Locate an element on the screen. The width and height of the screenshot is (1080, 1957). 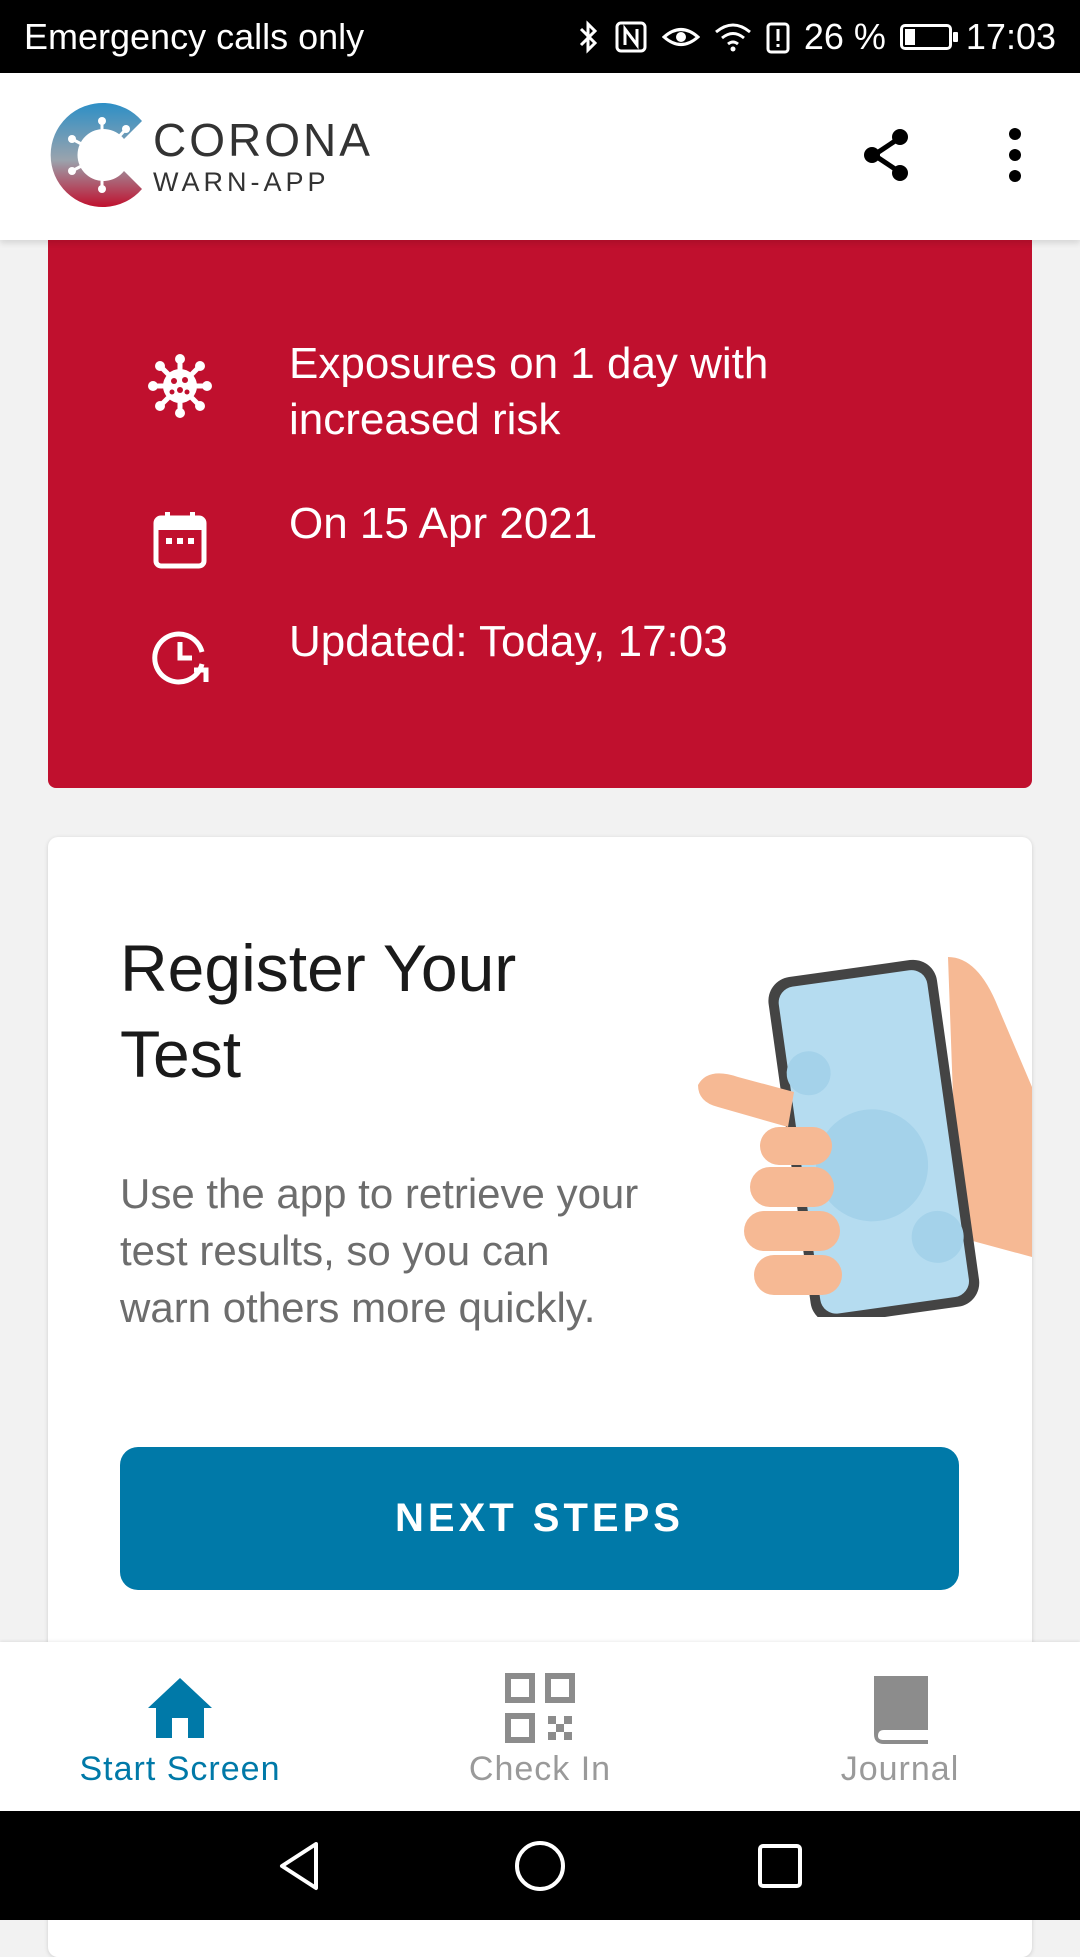
nav-start-screen: Start Screen is located at coordinates (180, 1726).